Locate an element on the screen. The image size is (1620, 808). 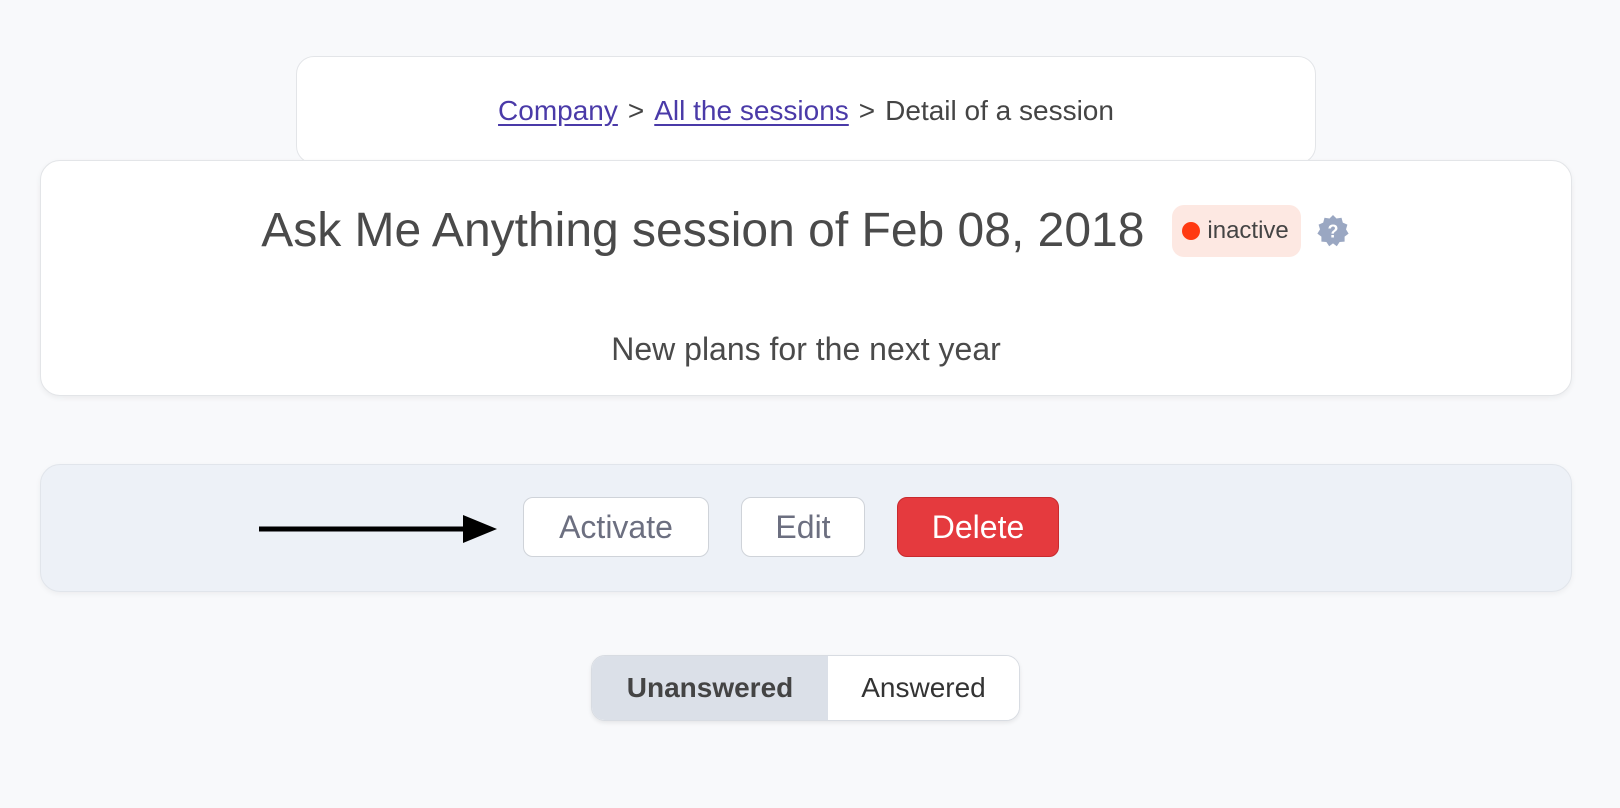
filter-option-unanswered: Unanswered is located at coordinates (710, 688).